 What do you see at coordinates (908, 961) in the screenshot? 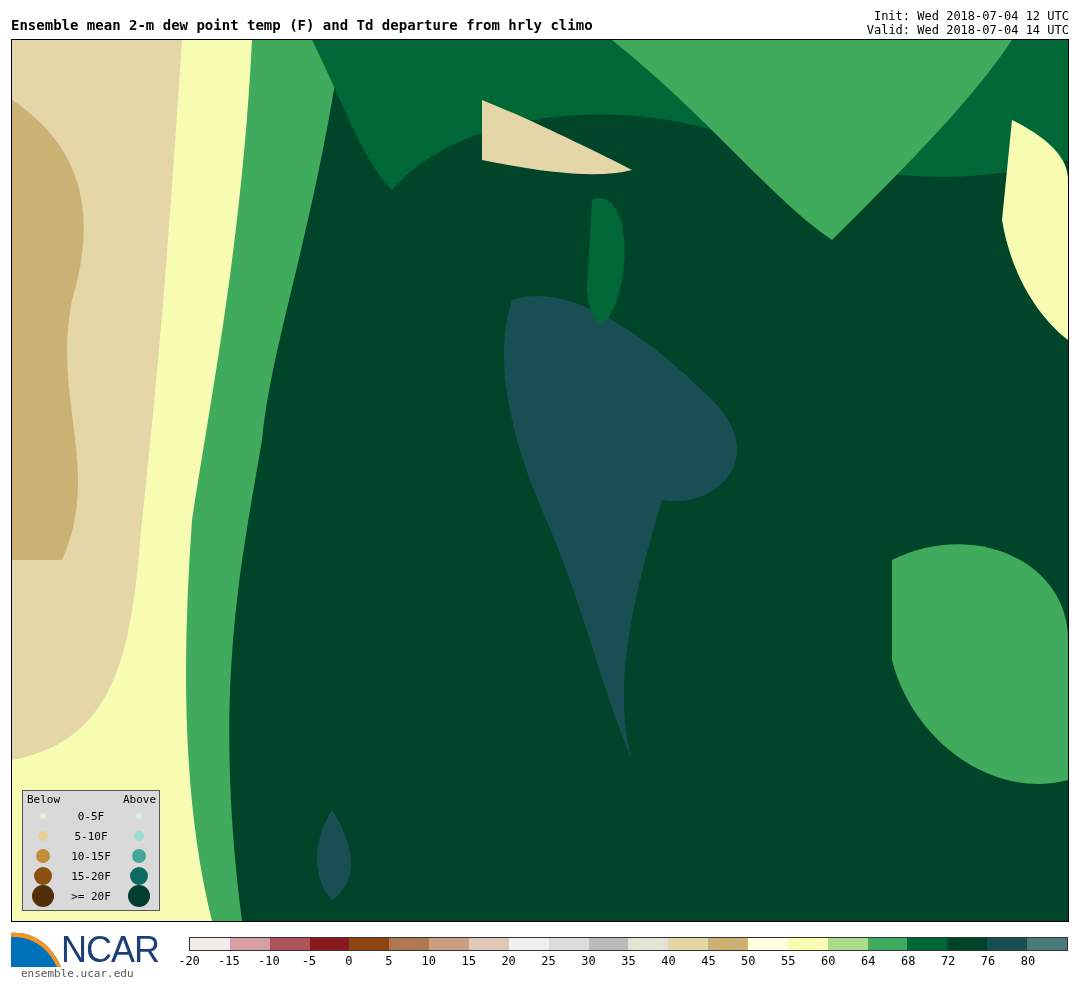
I see `scale-tick-label: 68` at bounding box center [908, 961].